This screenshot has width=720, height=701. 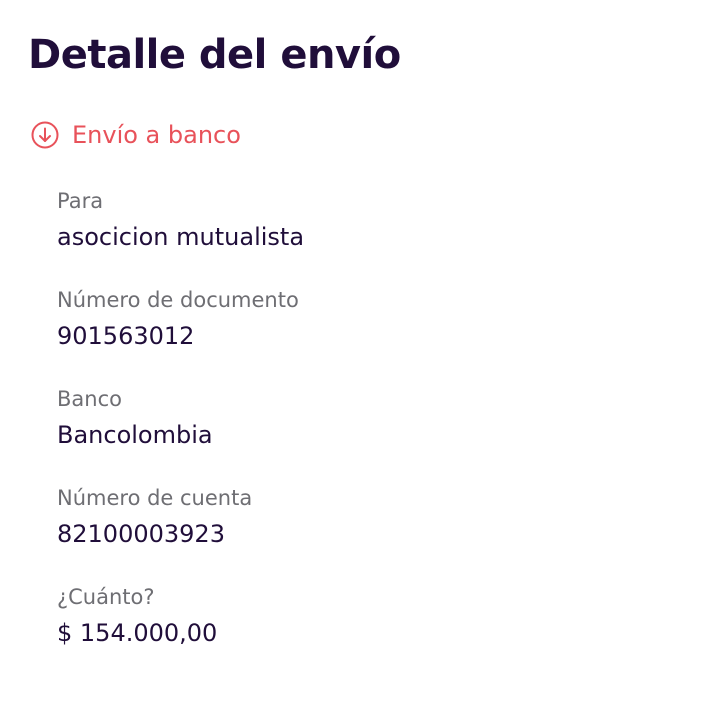 What do you see at coordinates (137, 633) in the screenshot?
I see `amount-value: $ 154.000,00` at bounding box center [137, 633].